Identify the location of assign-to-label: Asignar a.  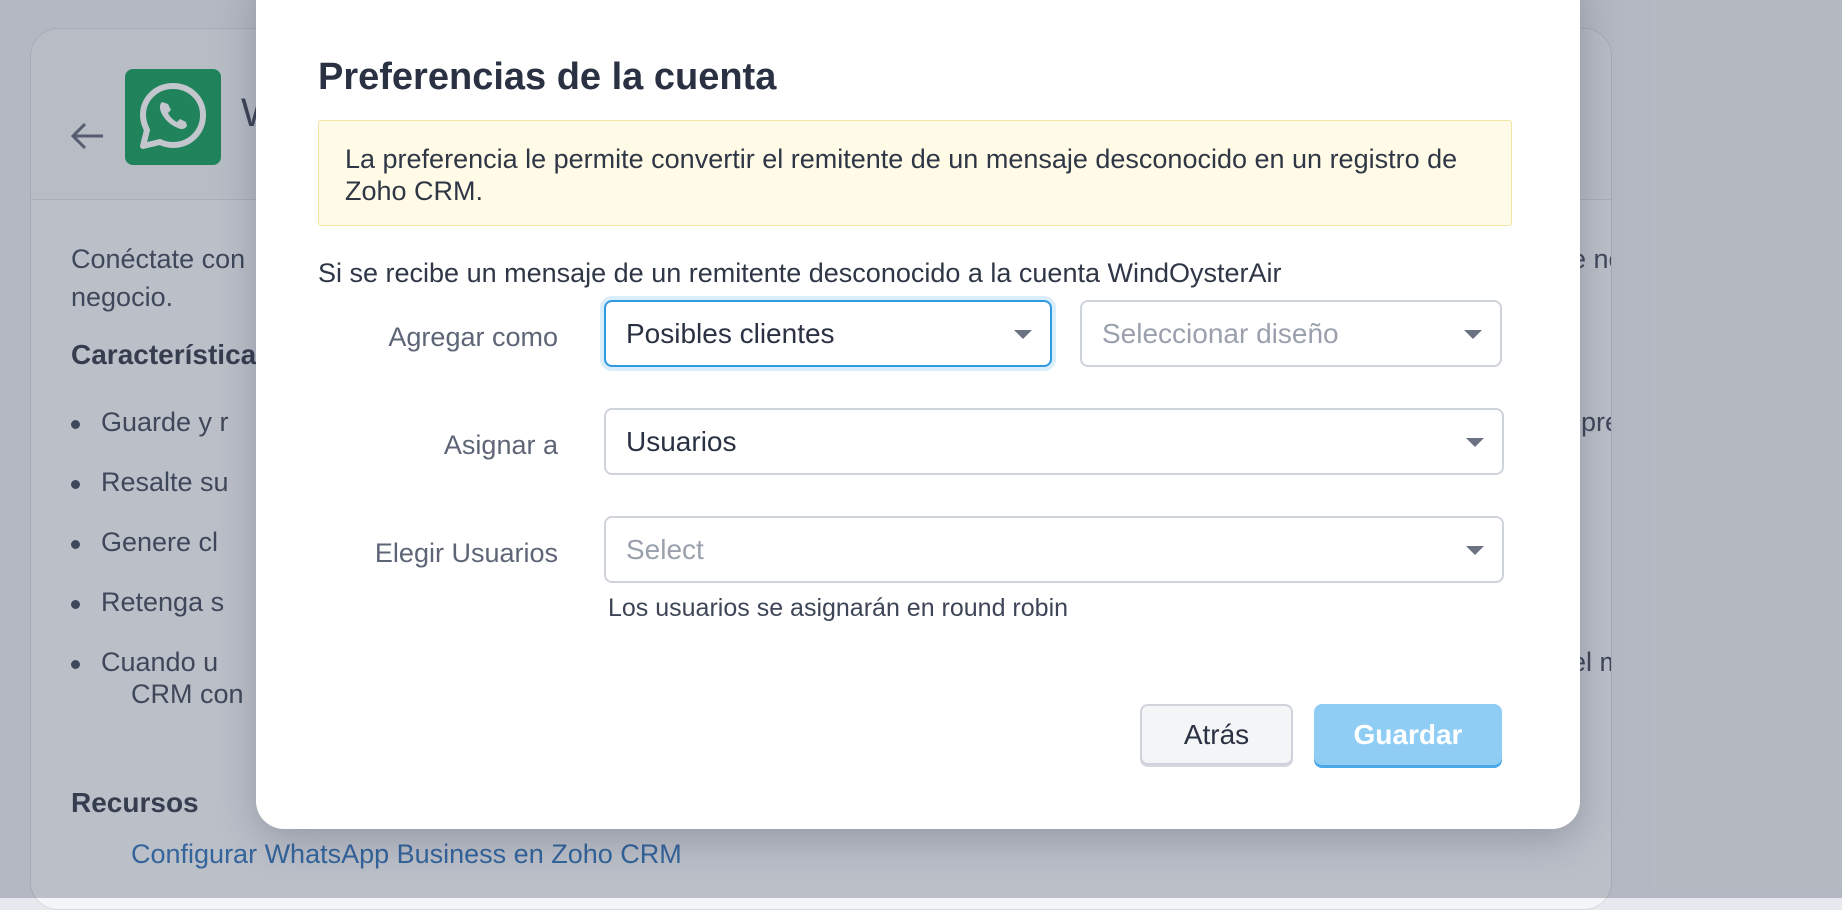
(501, 445).